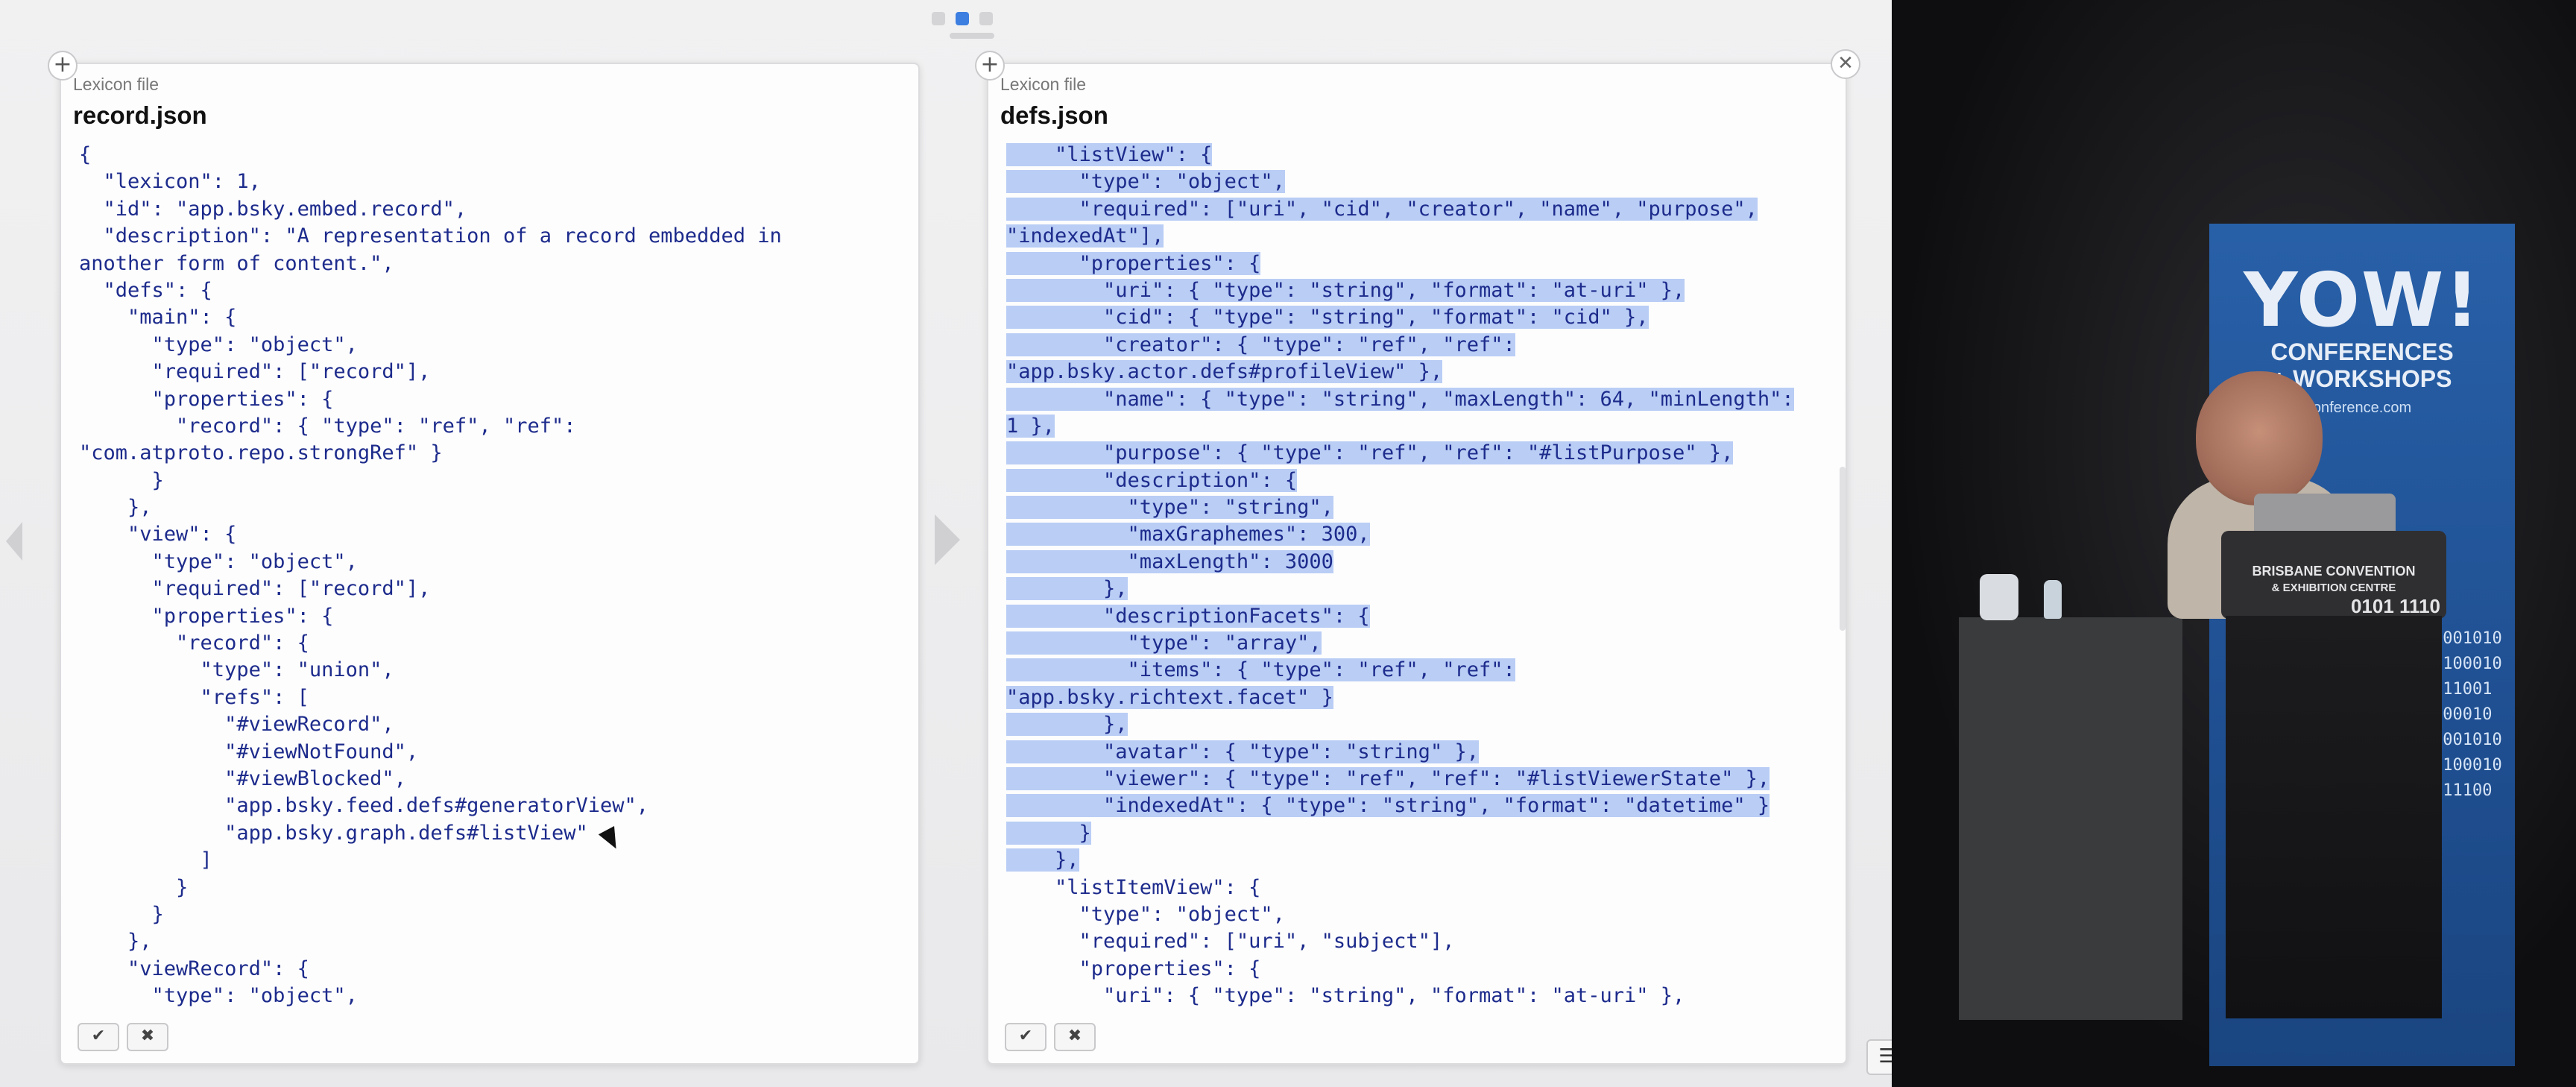 This screenshot has height=1087, width=2576. What do you see at coordinates (948, 540) in the screenshot?
I see `splitter-arrow-icon` at bounding box center [948, 540].